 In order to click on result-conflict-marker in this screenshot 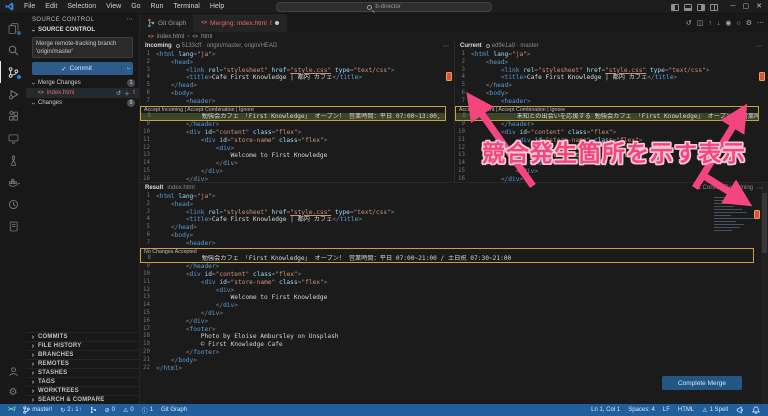, I will do `click(757, 214)`.